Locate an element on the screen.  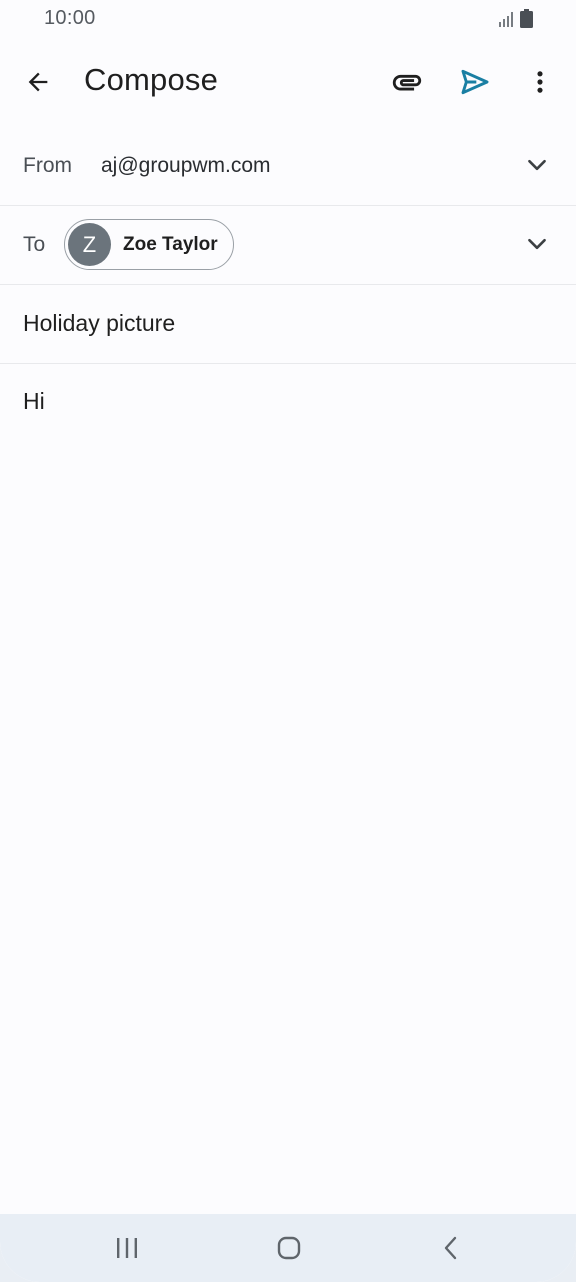
navigation-bar is located at coordinates (288, 1248).